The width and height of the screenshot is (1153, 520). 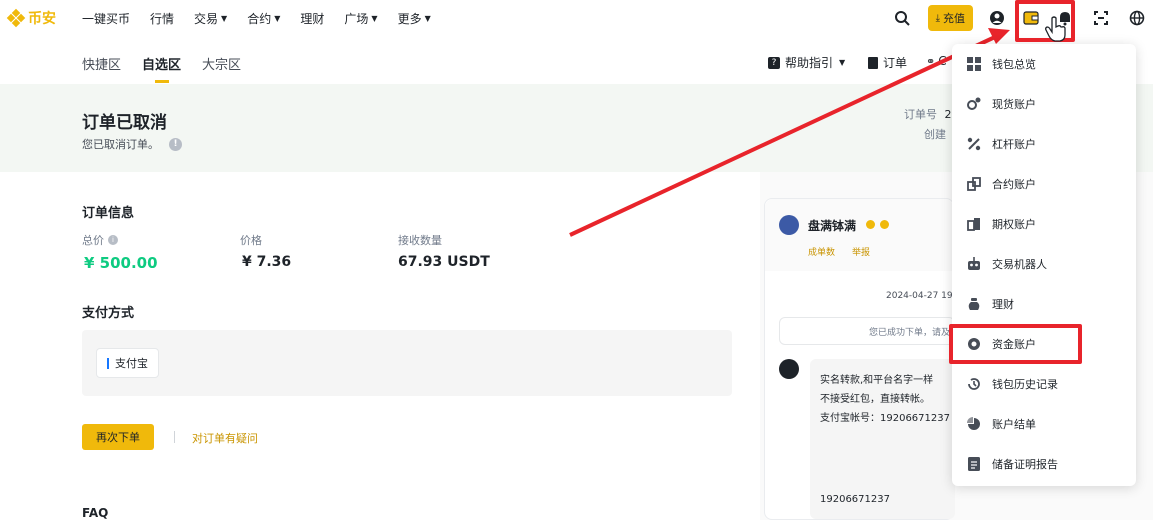 I want to click on document-icon, so click(x=974, y=464).